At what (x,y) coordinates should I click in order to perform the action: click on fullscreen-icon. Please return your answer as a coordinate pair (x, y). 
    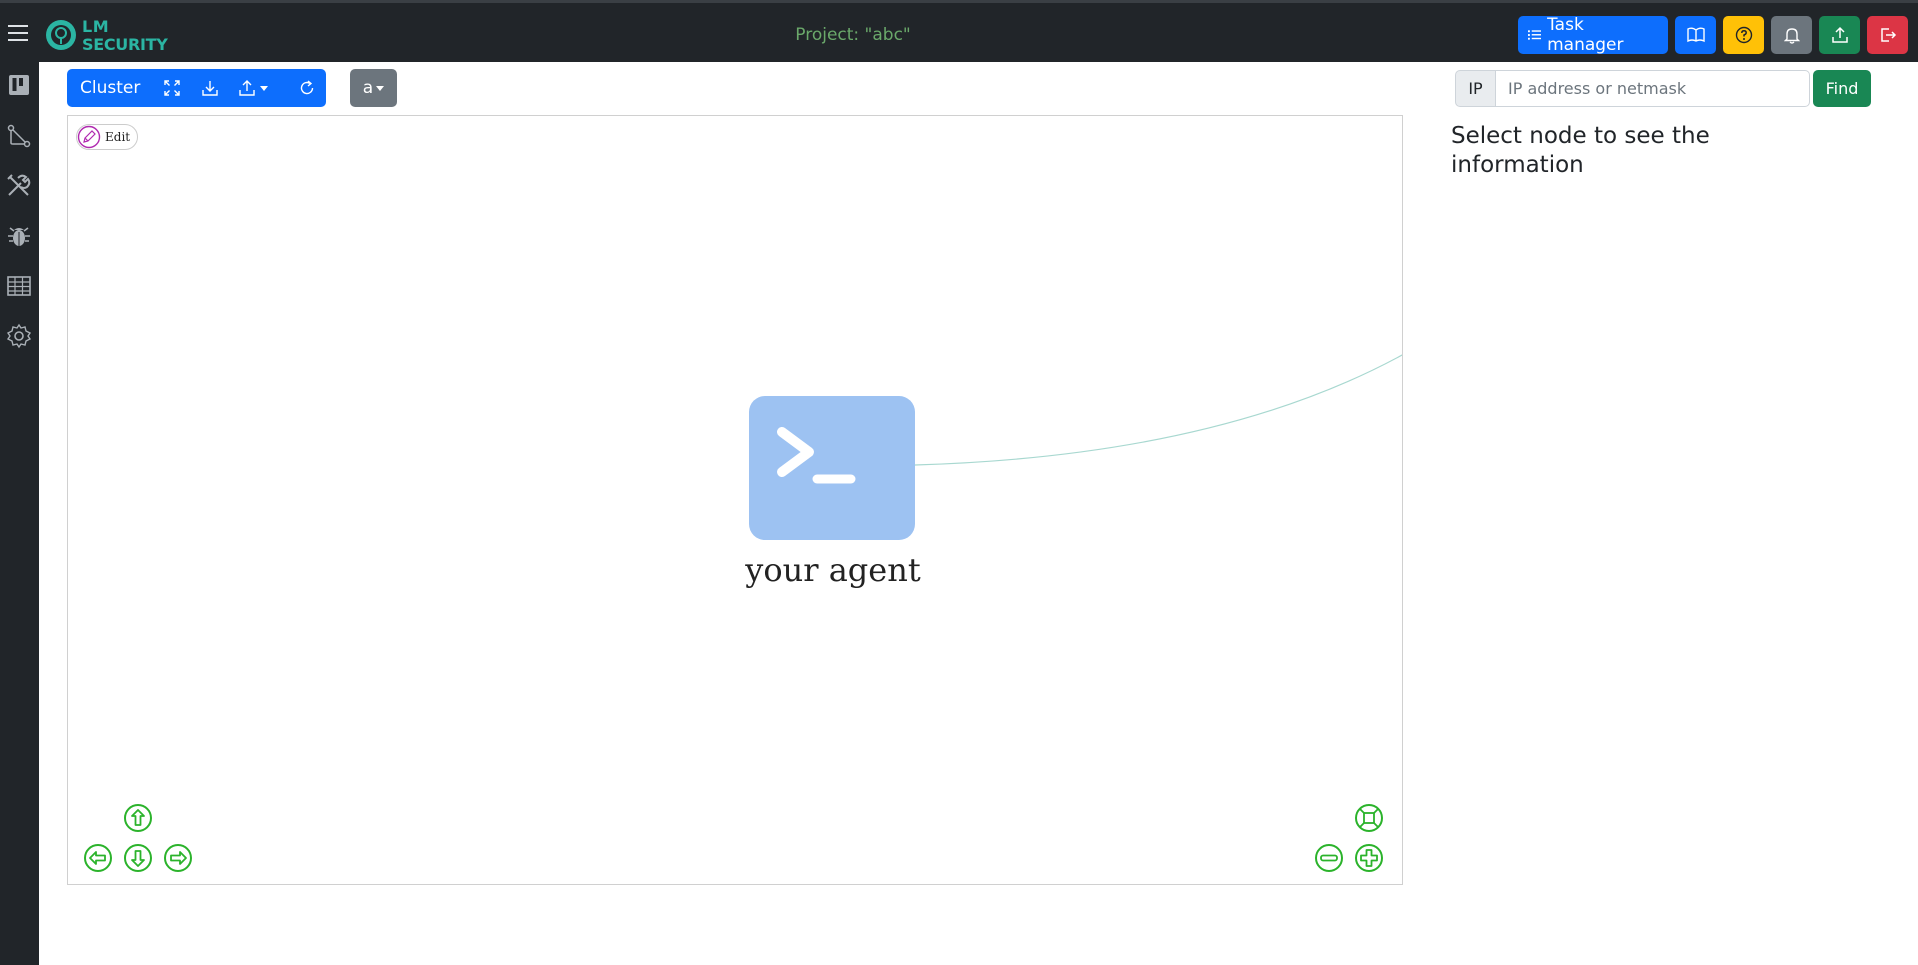
    Looking at the image, I should click on (171, 88).